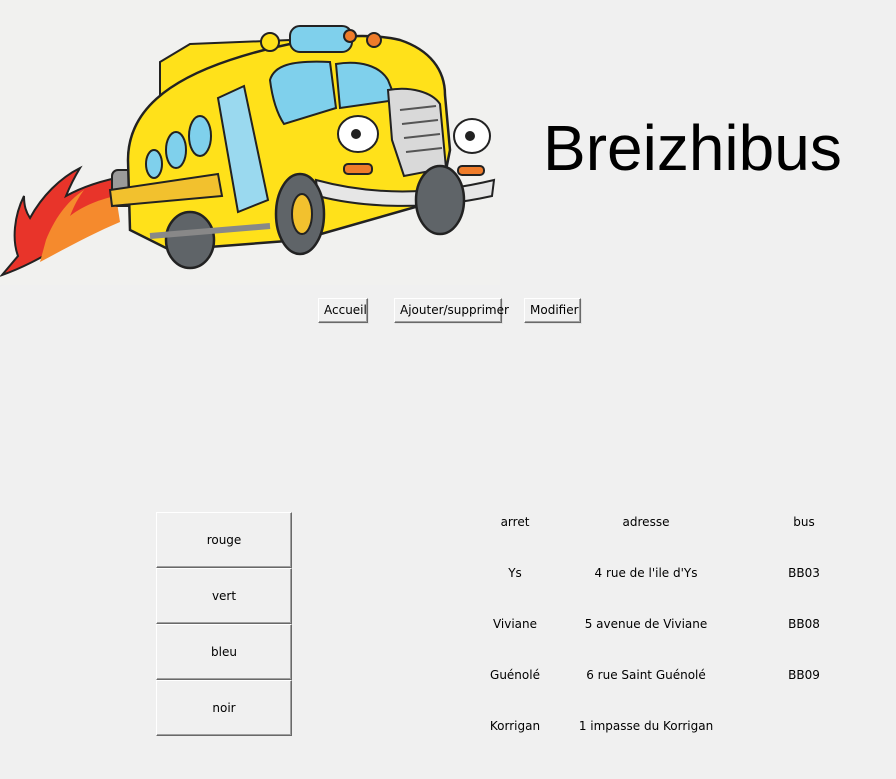 The width and height of the screenshot is (896, 779). I want to click on edit-button: Modifier, so click(552, 310).